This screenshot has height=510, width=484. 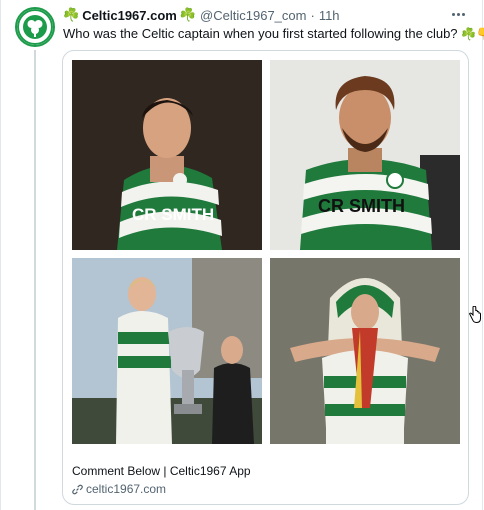 I want to click on tweet-timestamp: 11h, so click(x=329, y=15).